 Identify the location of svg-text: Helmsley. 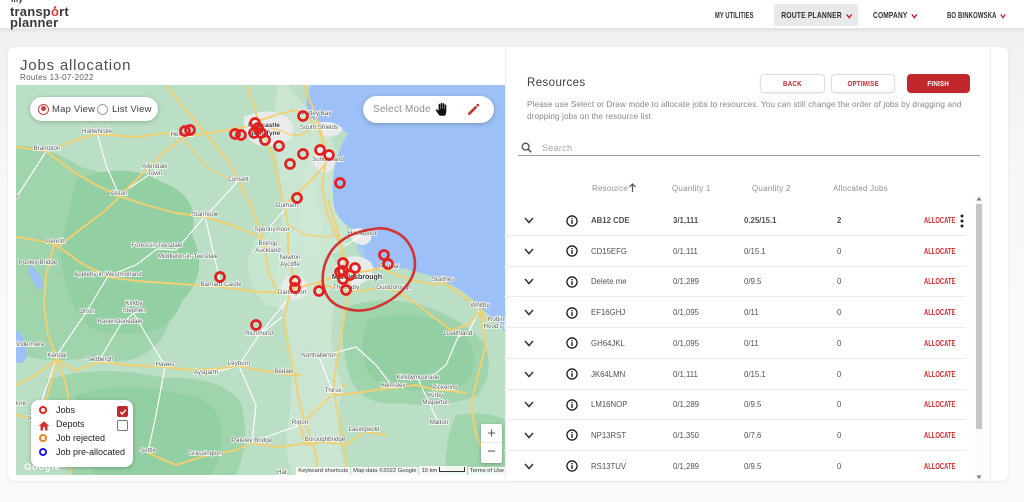
(393, 385).